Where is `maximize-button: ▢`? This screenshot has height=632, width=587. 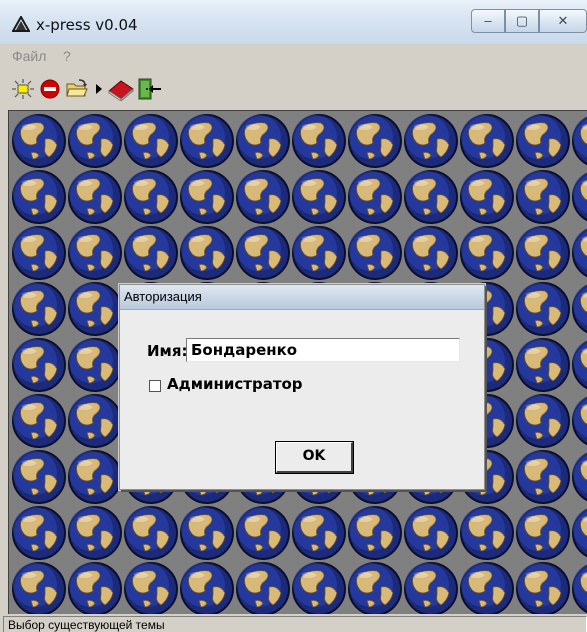
maximize-button: ▢ is located at coordinates (522, 21).